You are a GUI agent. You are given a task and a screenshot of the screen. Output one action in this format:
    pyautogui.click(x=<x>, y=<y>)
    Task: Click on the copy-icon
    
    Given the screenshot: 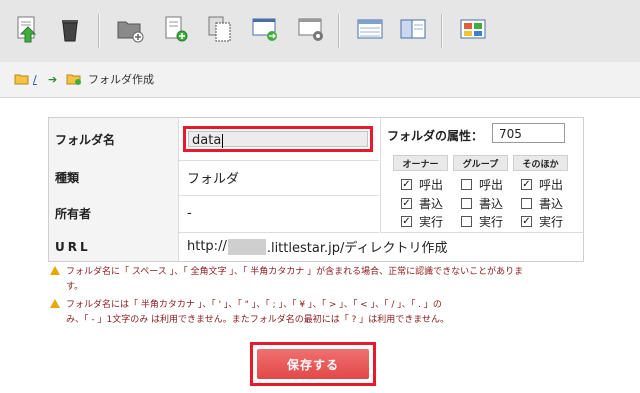 What is the action you would take?
    pyautogui.click(x=220, y=29)
    